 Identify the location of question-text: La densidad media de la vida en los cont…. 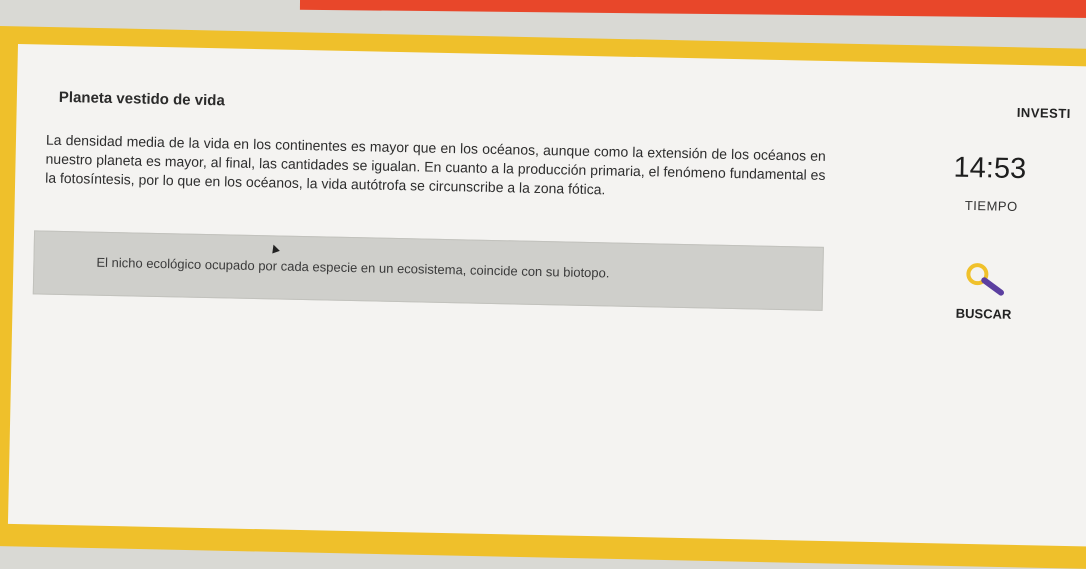
(436, 164).